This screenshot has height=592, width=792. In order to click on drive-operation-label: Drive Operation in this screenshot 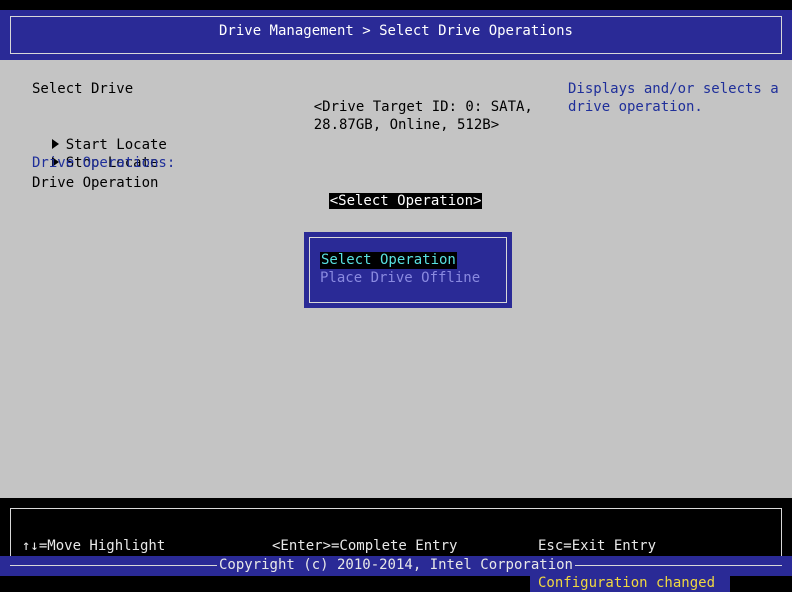, I will do `click(95, 183)`.